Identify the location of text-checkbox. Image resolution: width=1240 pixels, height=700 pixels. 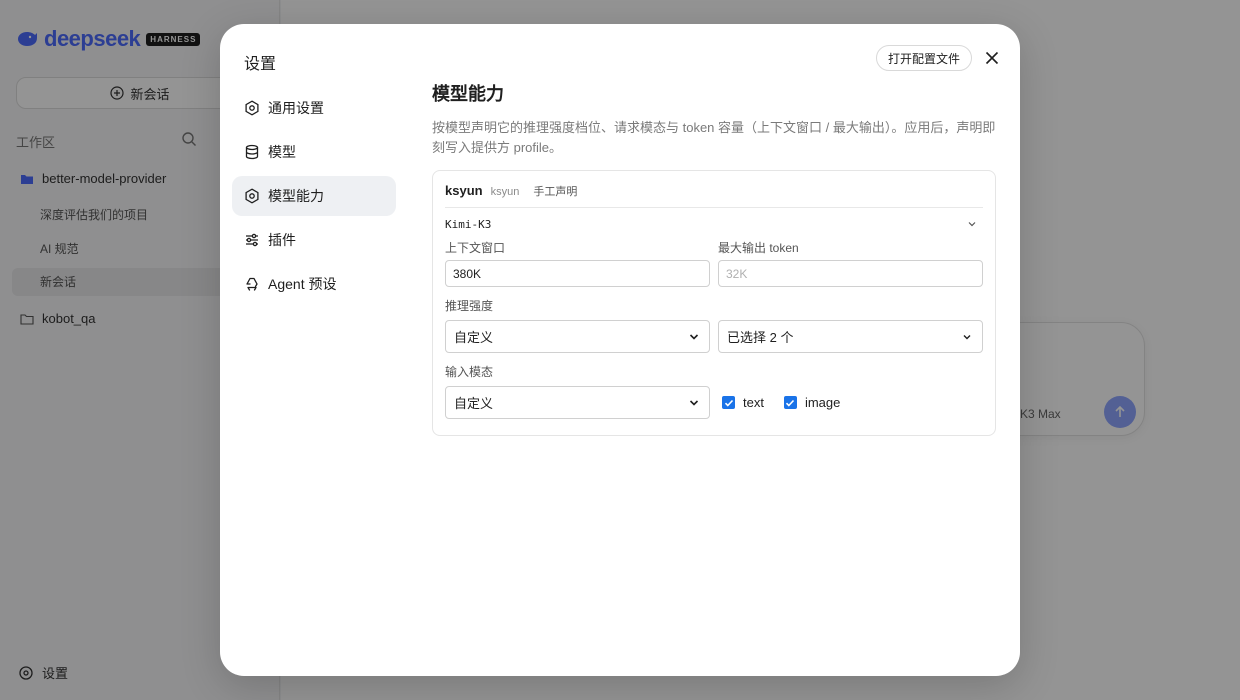
(728, 402).